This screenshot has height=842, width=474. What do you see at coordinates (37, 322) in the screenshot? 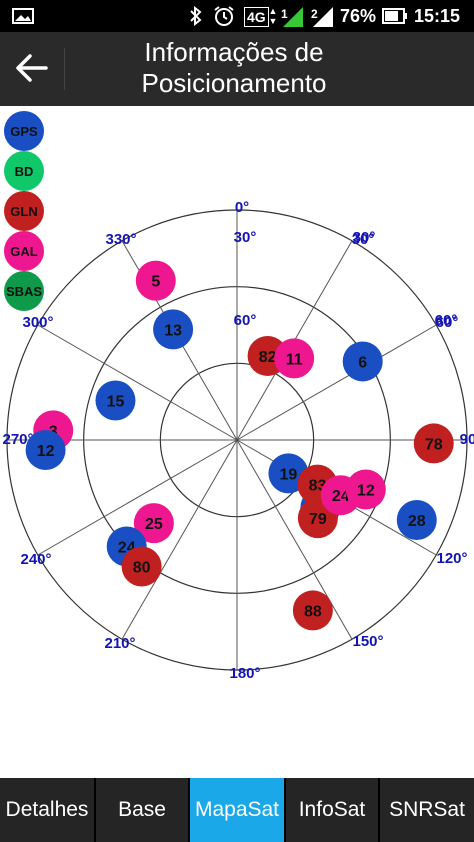
I see `azimuth-label: 300°` at bounding box center [37, 322].